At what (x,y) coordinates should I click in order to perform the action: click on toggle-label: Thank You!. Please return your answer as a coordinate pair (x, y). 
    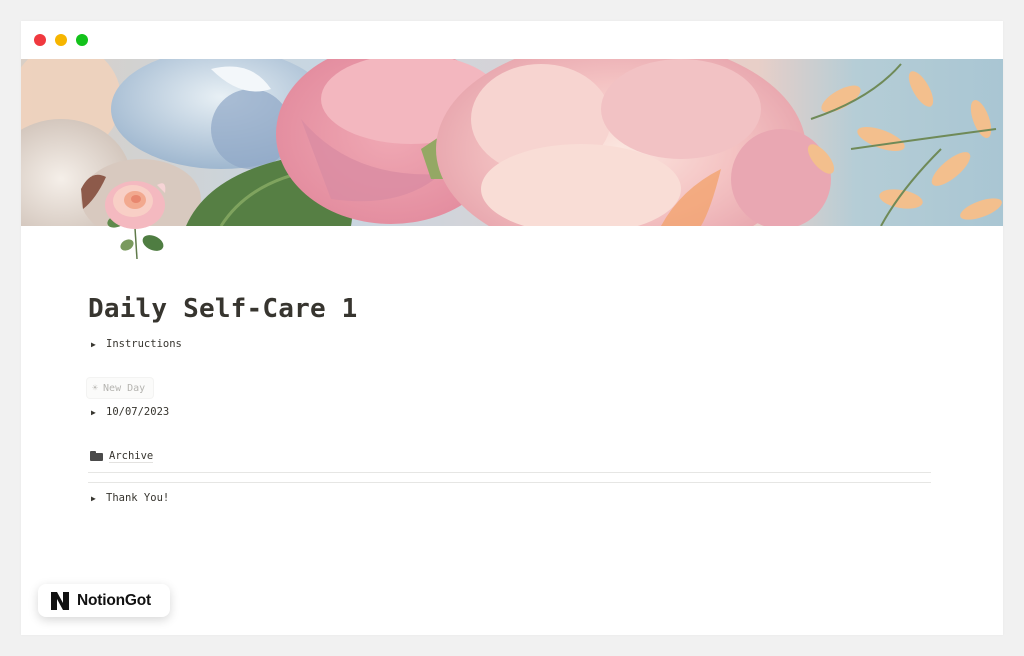
    Looking at the image, I should click on (138, 498).